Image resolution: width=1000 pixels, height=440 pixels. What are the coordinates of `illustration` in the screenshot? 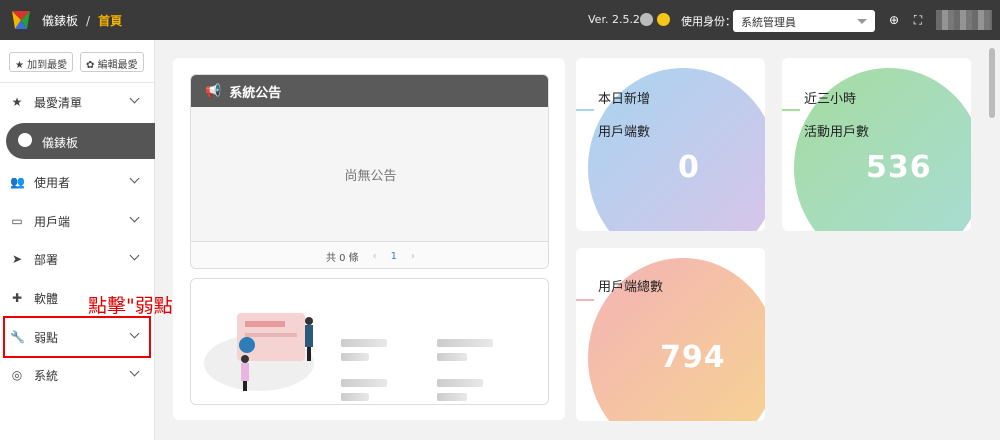 It's located at (259, 352).